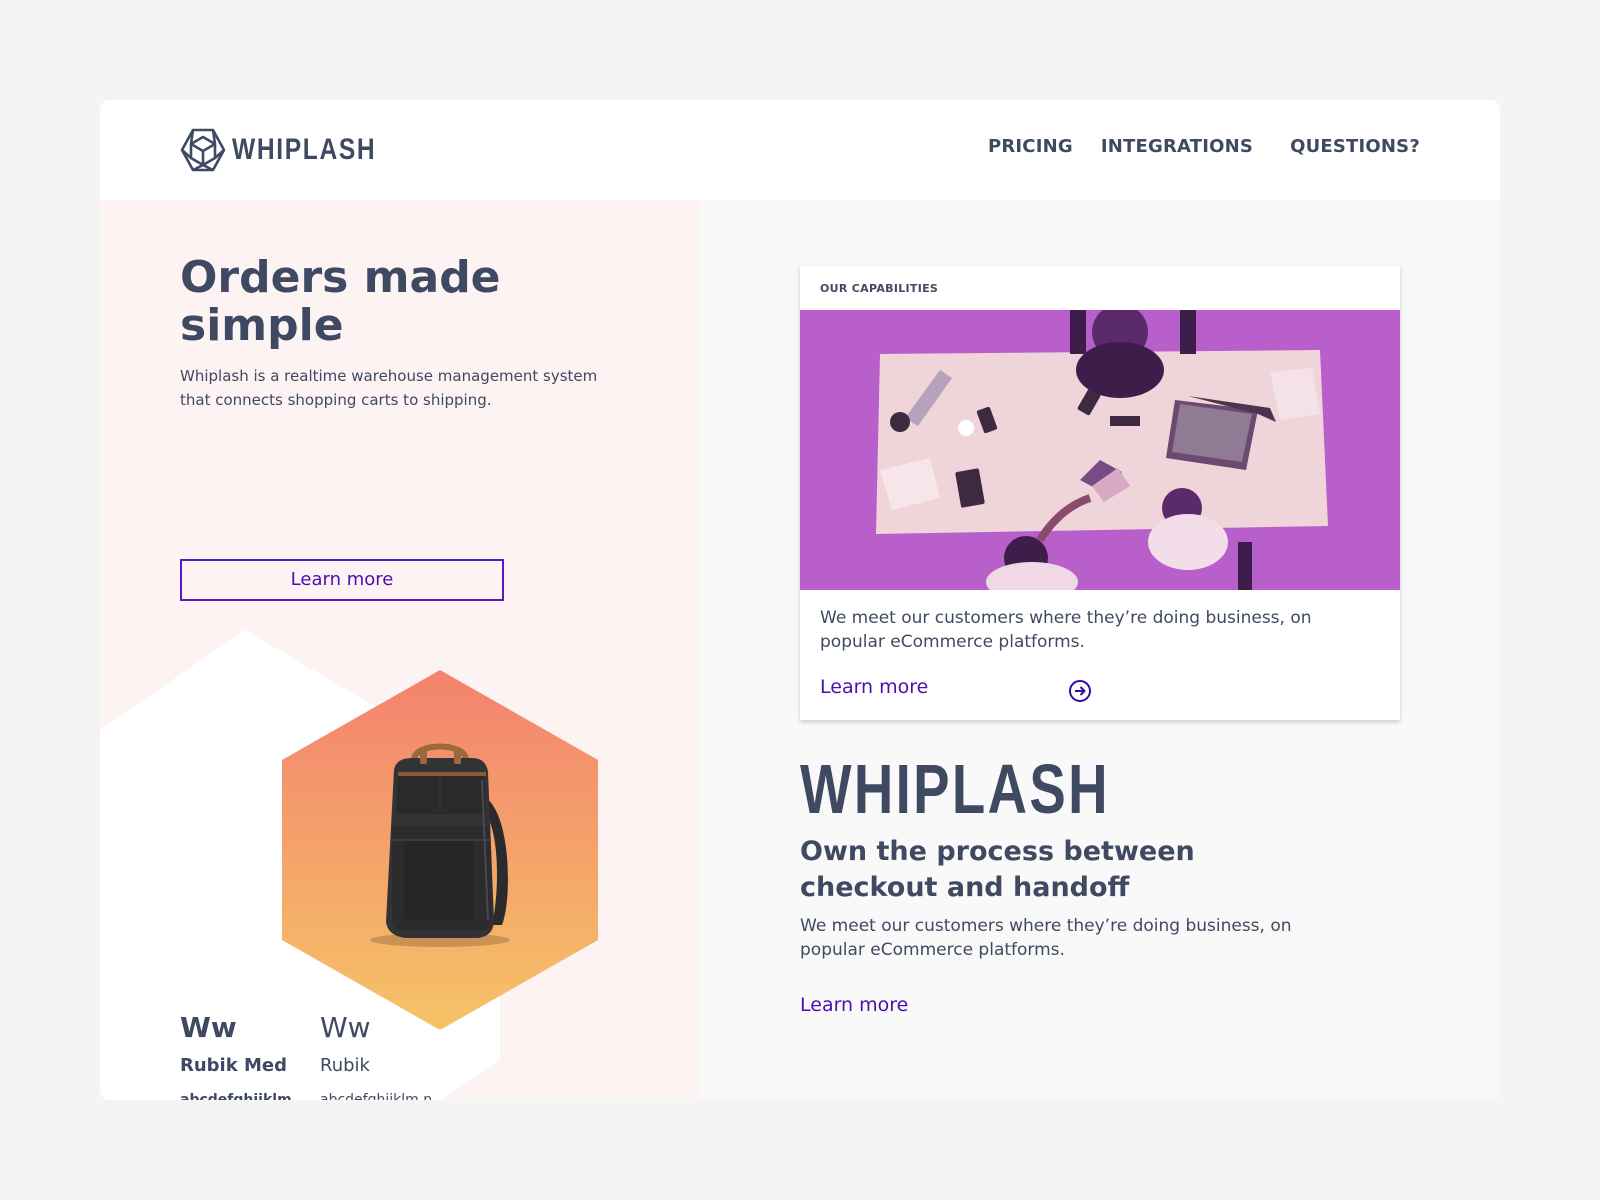  What do you see at coordinates (379, 1056) in the screenshot?
I see `font-sample-regular: Ww Rubik abcdefghijklm nopqrs` at bounding box center [379, 1056].